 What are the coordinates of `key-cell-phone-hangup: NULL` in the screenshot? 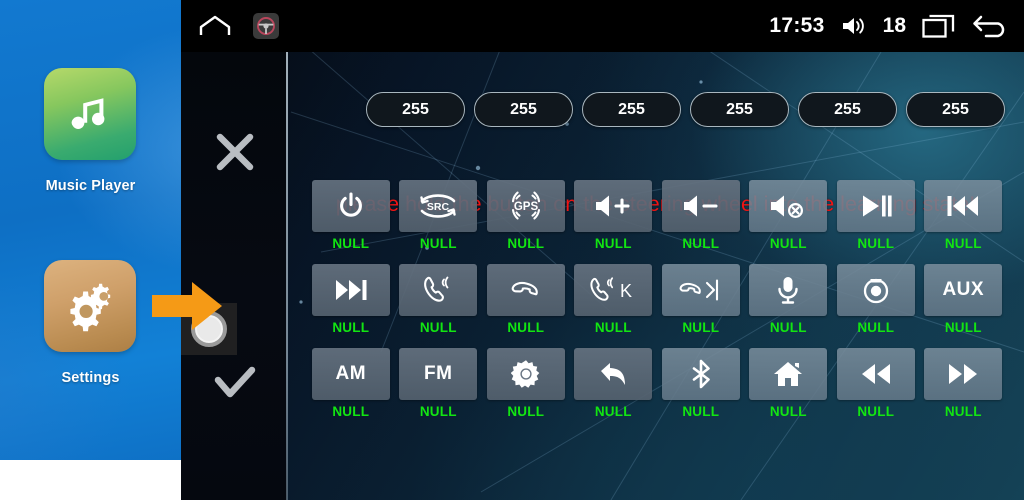 It's located at (526, 299).